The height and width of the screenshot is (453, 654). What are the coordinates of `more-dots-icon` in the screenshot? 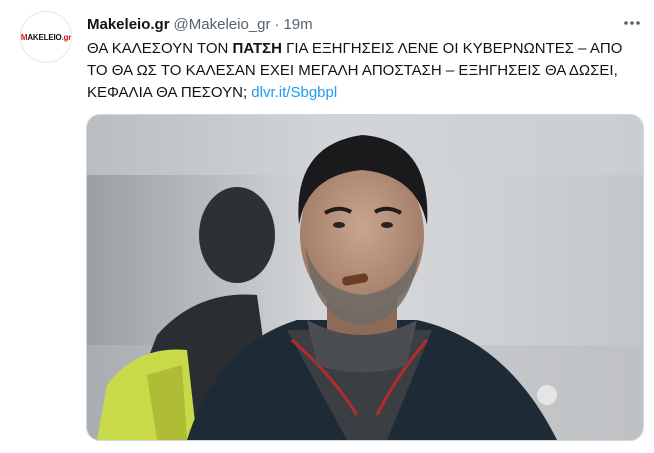 It's located at (632, 23).